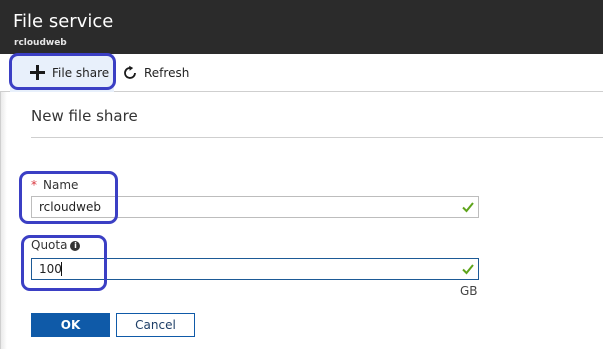  What do you see at coordinates (37, 72) in the screenshot?
I see `plus-icon` at bounding box center [37, 72].